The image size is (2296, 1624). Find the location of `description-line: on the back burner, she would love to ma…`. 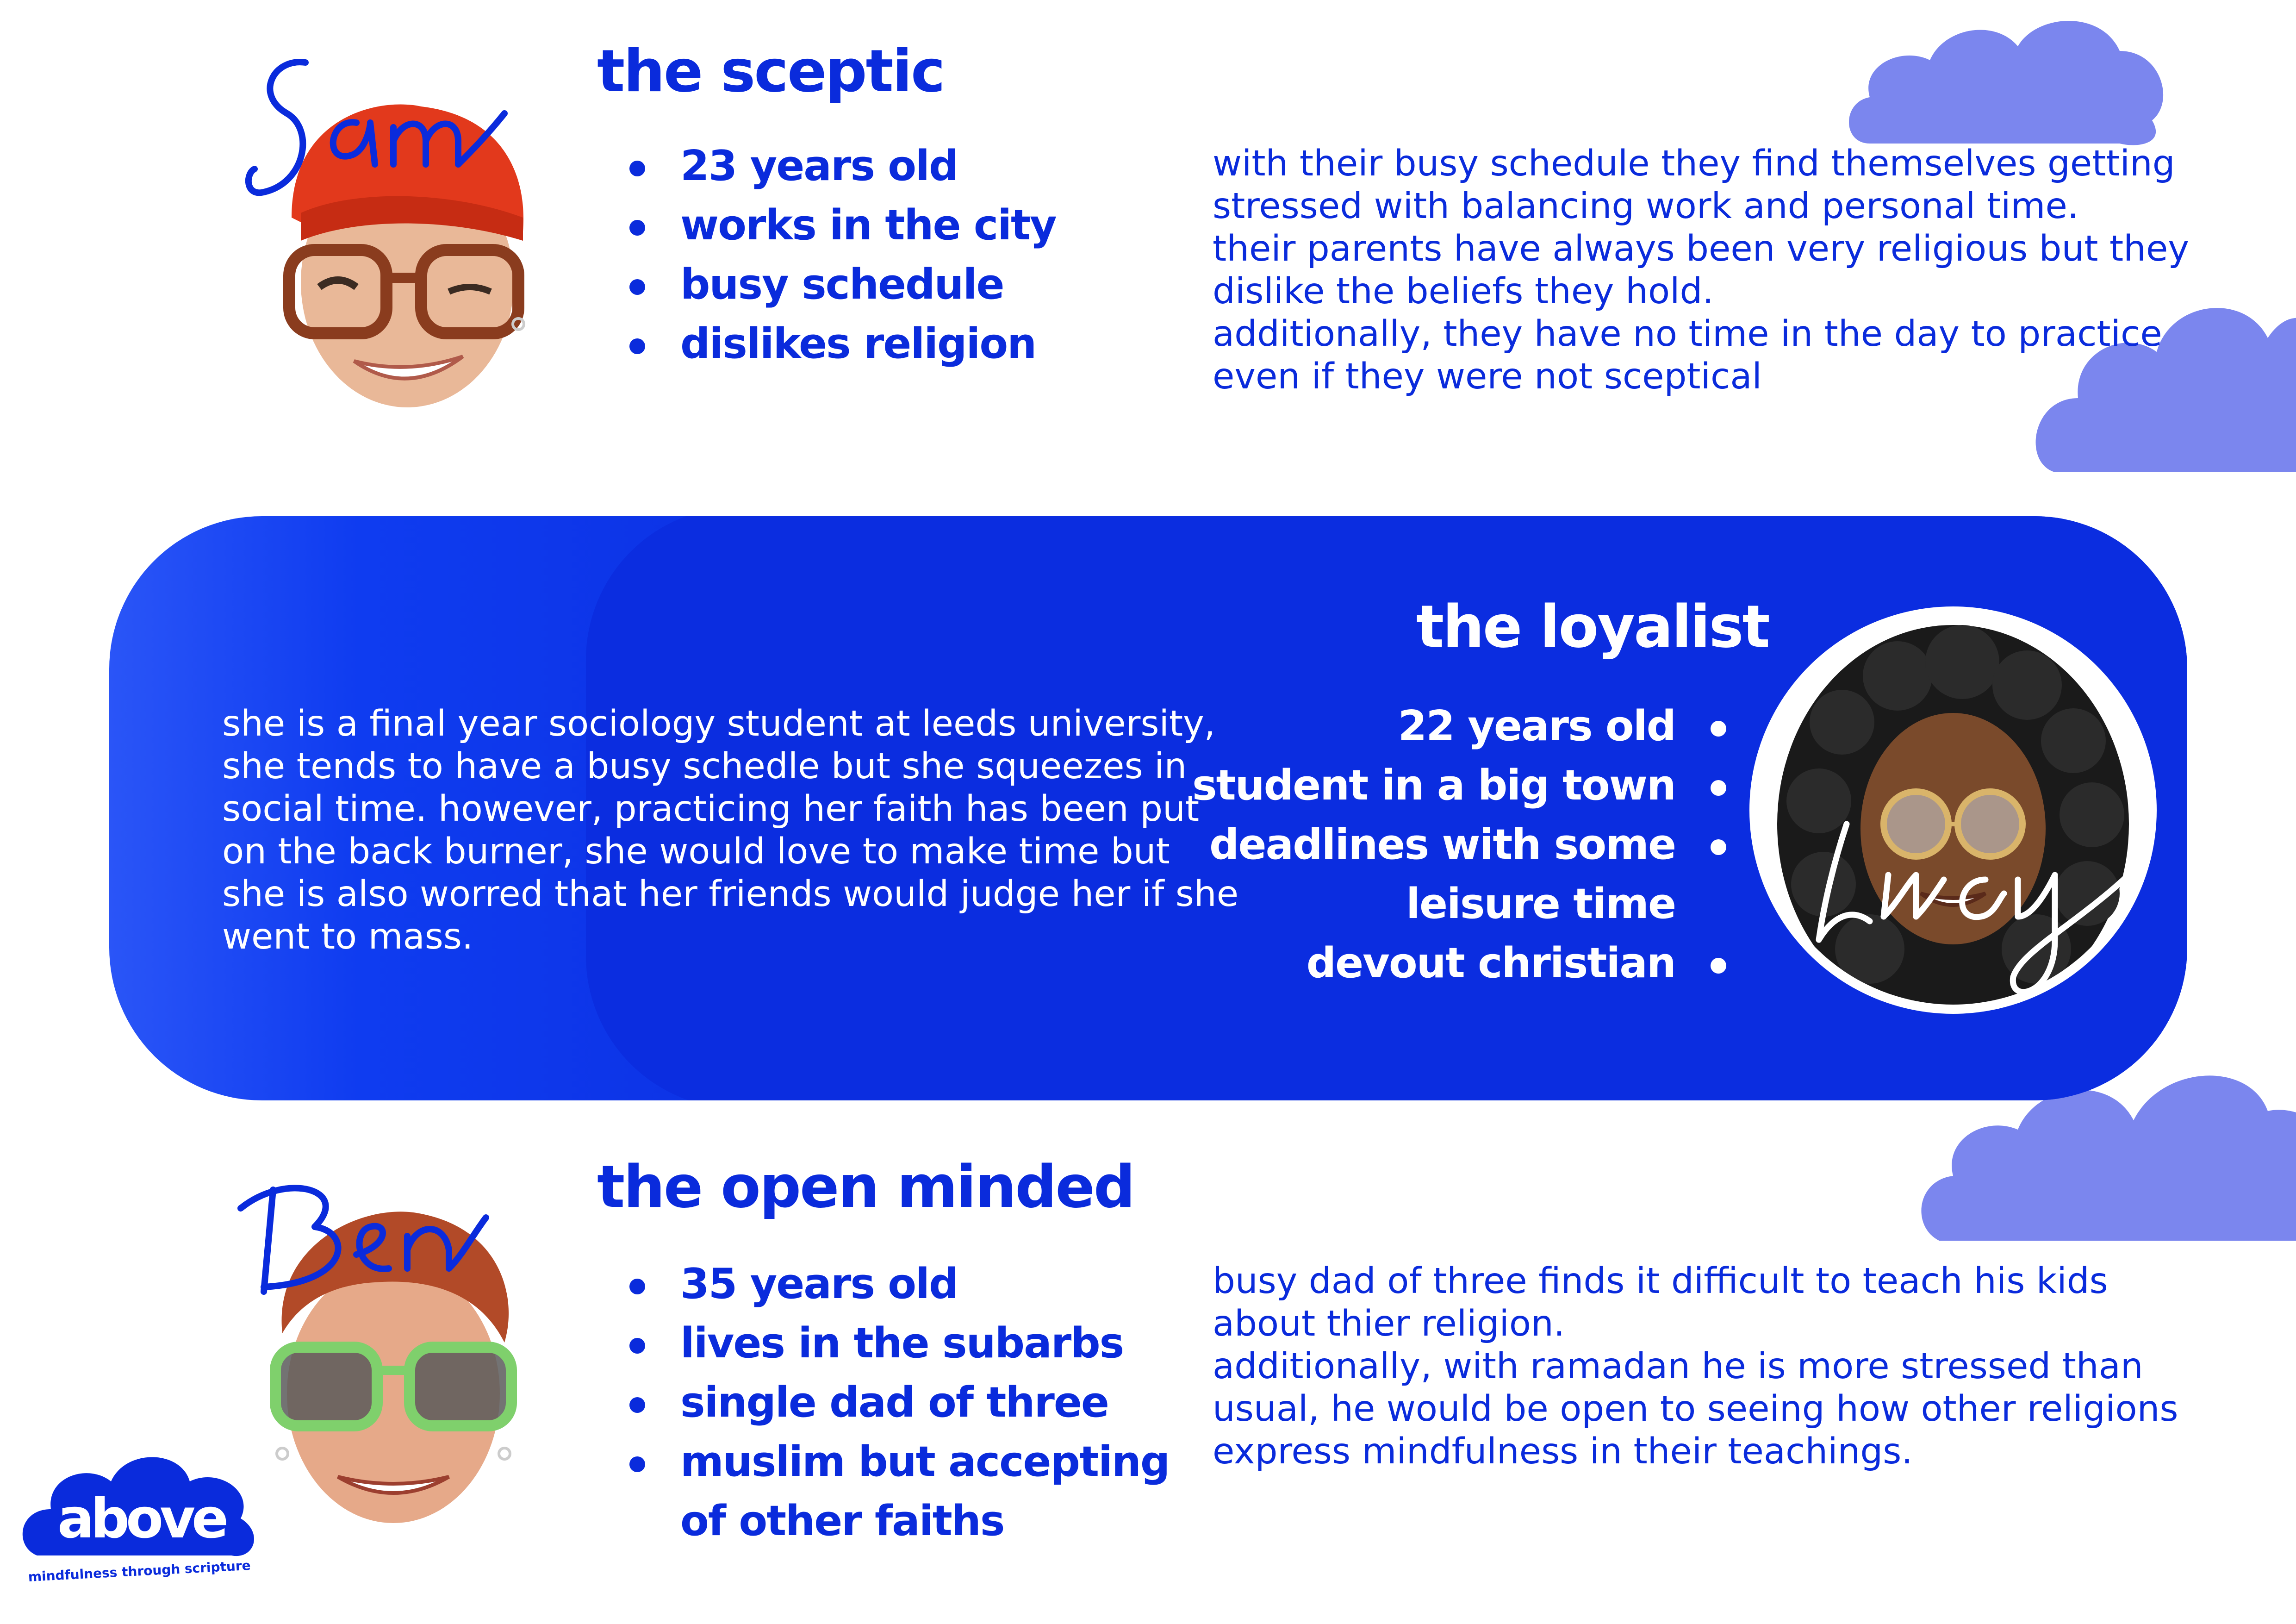

description-line: on the back burner, she would love to ma… is located at coordinates (696, 851).